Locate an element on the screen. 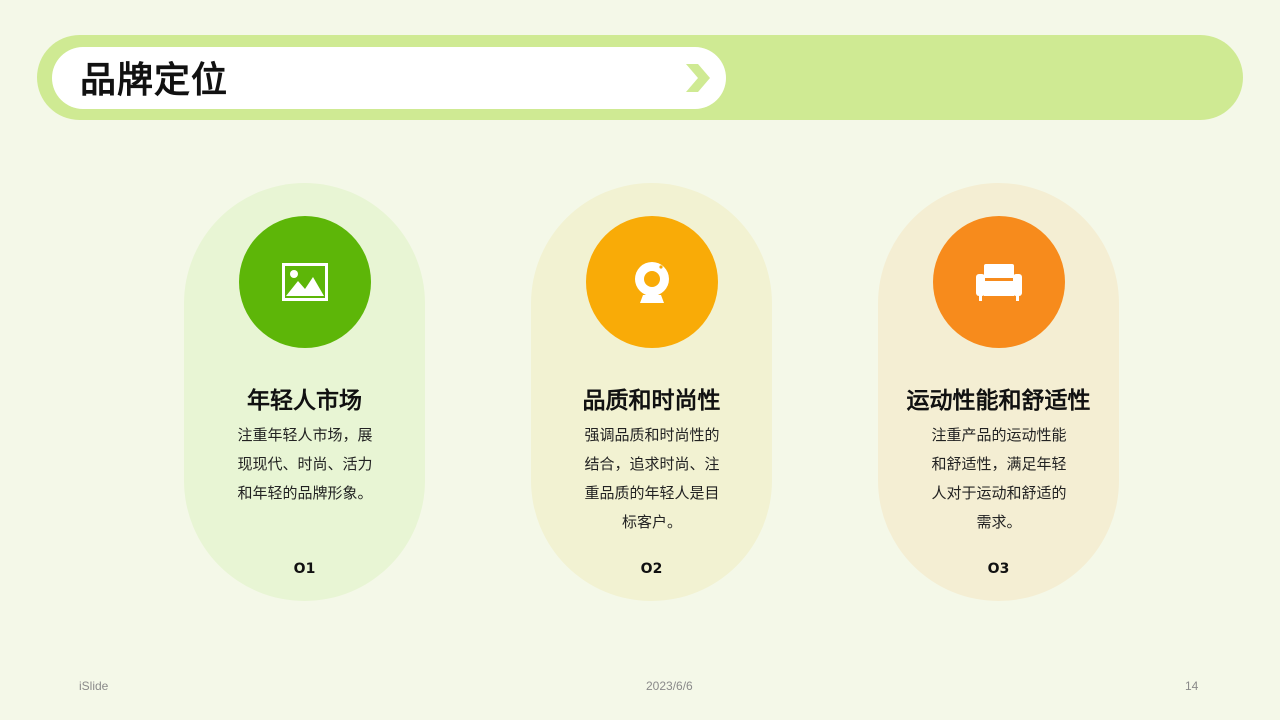 The width and height of the screenshot is (1280, 720). card-number: O1 is located at coordinates (304, 569).